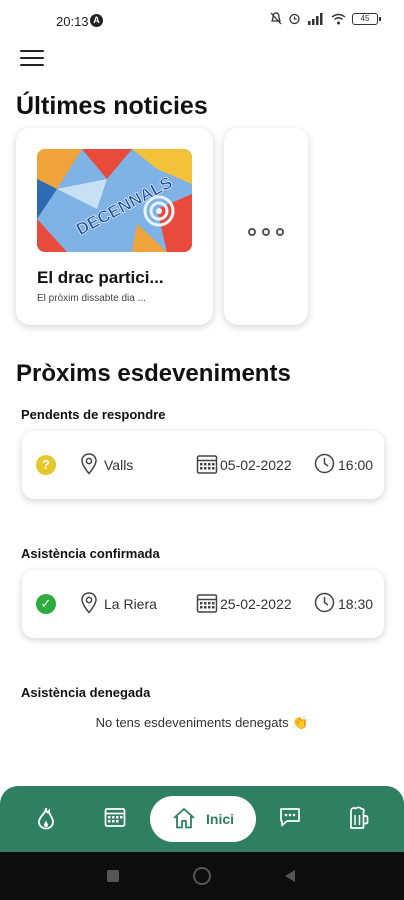 The height and width of the screenshot is (900, 404). What do you see at coordinates (46, 818) in the screenshot?
I see `flame-icon` at bounding box center [46, 818].